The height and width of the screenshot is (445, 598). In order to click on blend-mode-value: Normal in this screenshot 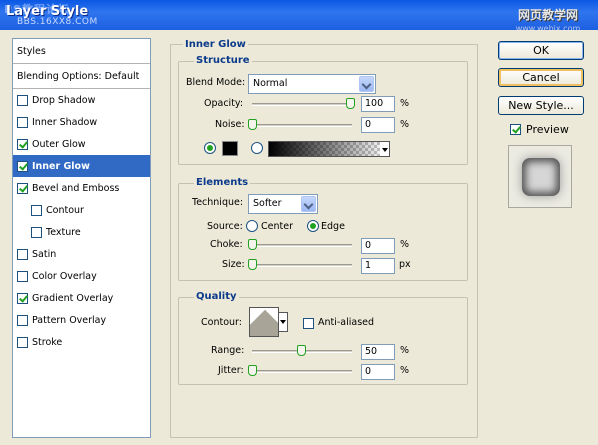, I will do `click(270, 83)`.